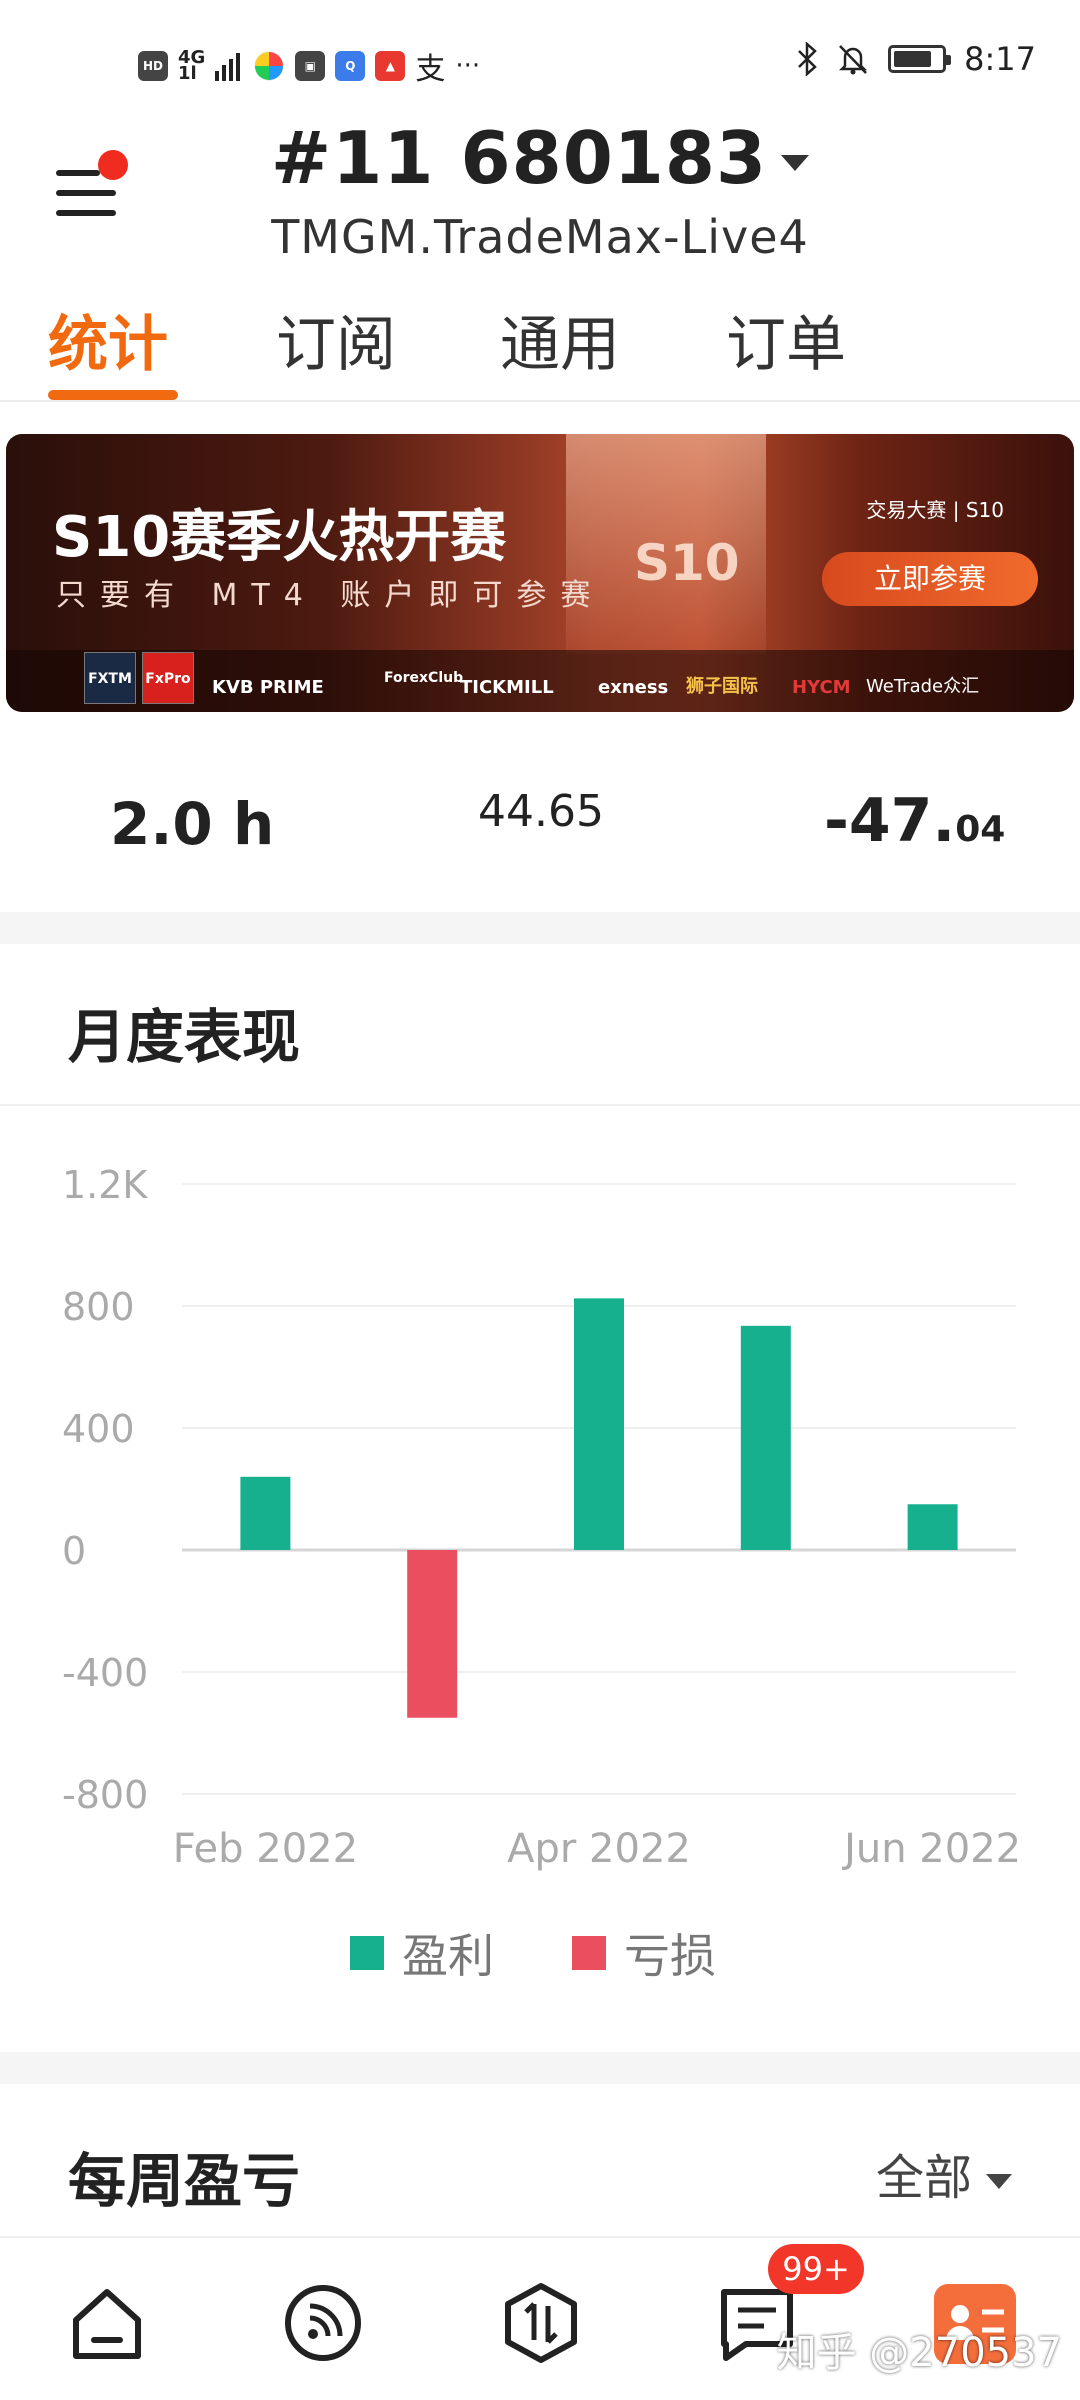  Describe the element at coordinates (890, 821) in the screenshot. I see `stat-right-int: -47.` at that location.